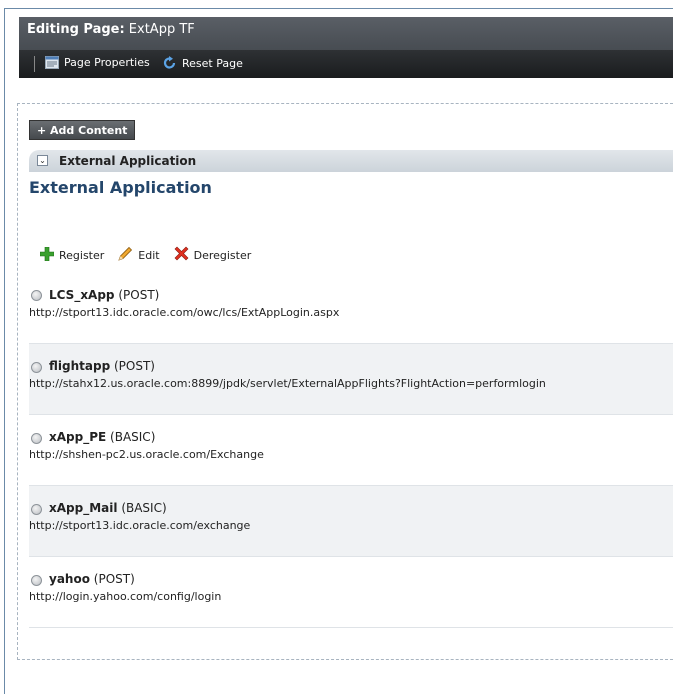  I want to click on edit-button: Edit, so click(139, 255).